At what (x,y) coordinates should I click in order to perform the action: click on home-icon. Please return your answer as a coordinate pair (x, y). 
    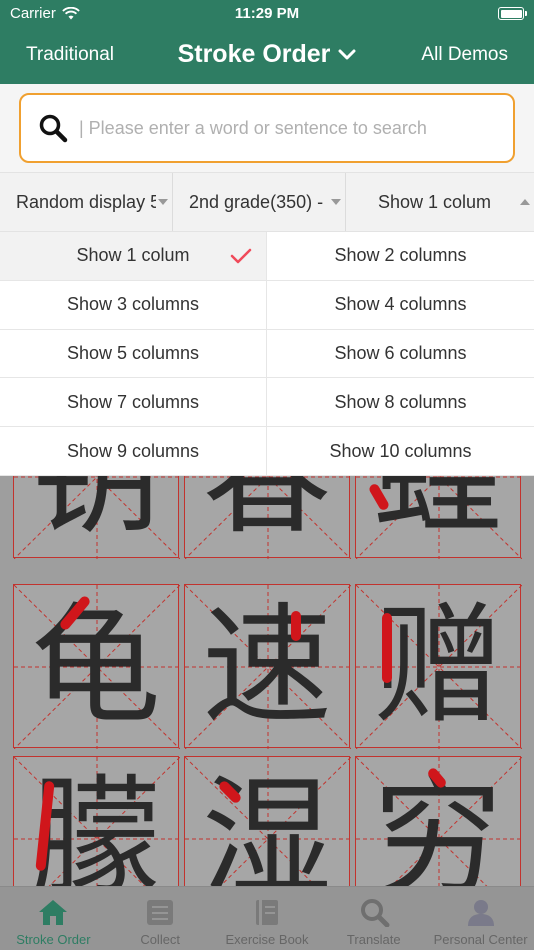
    Looking at the image, I should click on (53, 912).